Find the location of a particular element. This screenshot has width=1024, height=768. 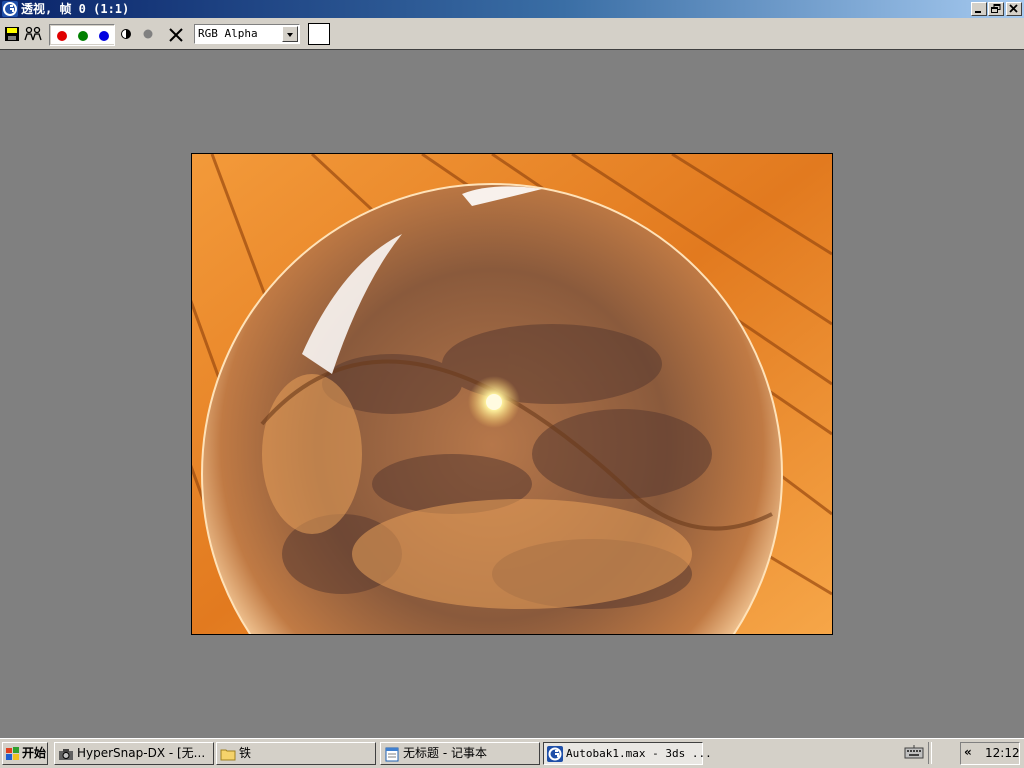

red-dot-icon is located at coordinates (62, 36).